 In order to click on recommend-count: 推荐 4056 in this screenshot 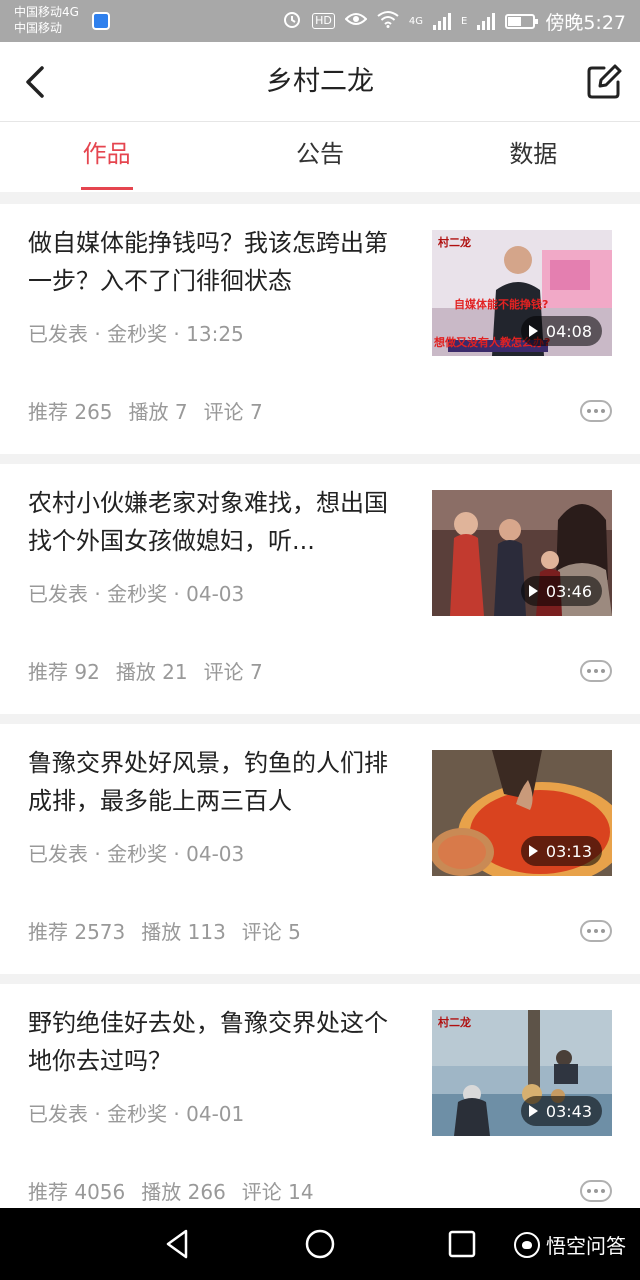, I will do `click(77, 1192)`.